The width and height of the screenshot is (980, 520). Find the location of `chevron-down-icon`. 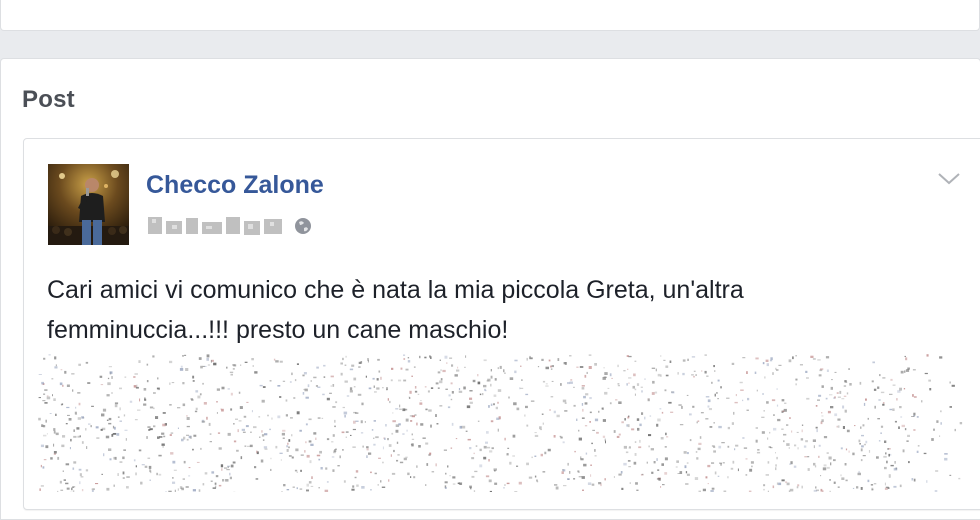

chevron-down-icon is located at coordinates (949, 178).